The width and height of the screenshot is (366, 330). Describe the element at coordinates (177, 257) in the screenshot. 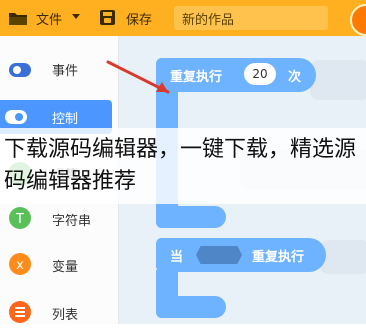

I see `when-label: 当` at that location.